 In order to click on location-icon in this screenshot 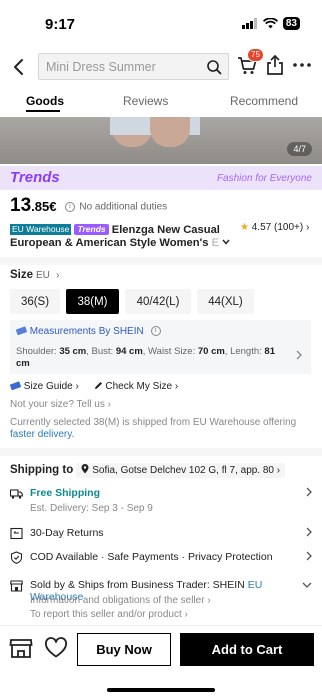, I will do `click(85, 469)`.